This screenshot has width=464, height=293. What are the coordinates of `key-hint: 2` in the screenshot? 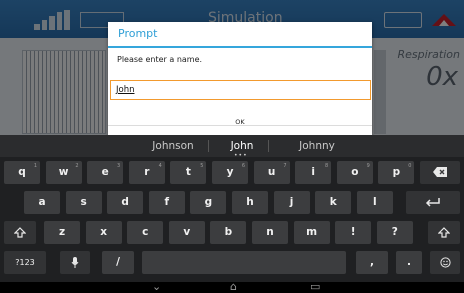 It's located at (77, 166).